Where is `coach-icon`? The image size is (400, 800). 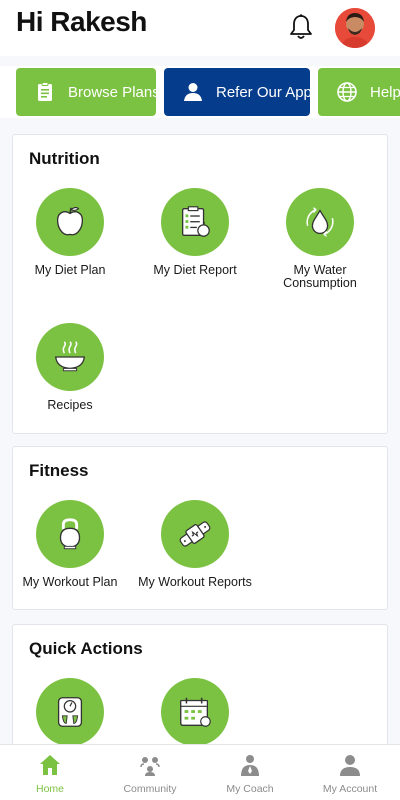 coach-icon is located at coordinates (250, 765).